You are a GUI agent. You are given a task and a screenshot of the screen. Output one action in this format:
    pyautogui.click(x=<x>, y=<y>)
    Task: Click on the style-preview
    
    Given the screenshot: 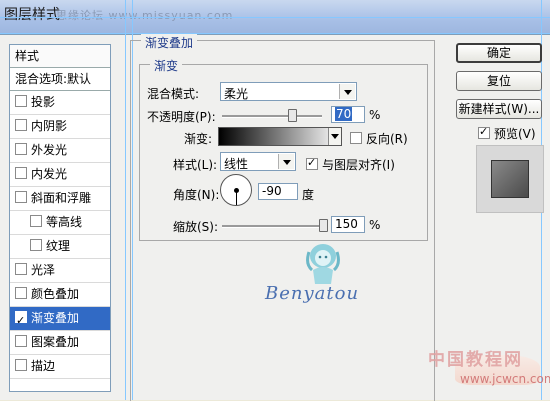 What is the action you would take?
    pyautogui.click(x=510, y=179)
    